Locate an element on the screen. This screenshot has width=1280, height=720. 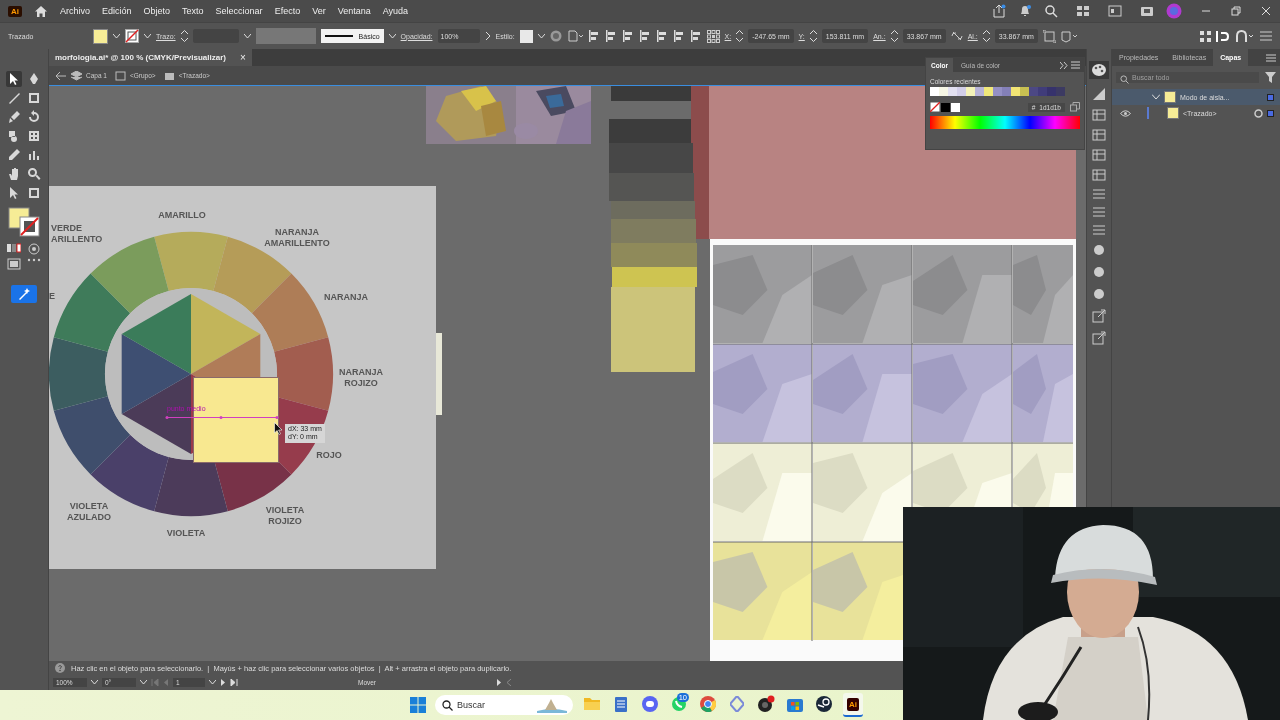
help-icon is located at coordinates (60, 668).